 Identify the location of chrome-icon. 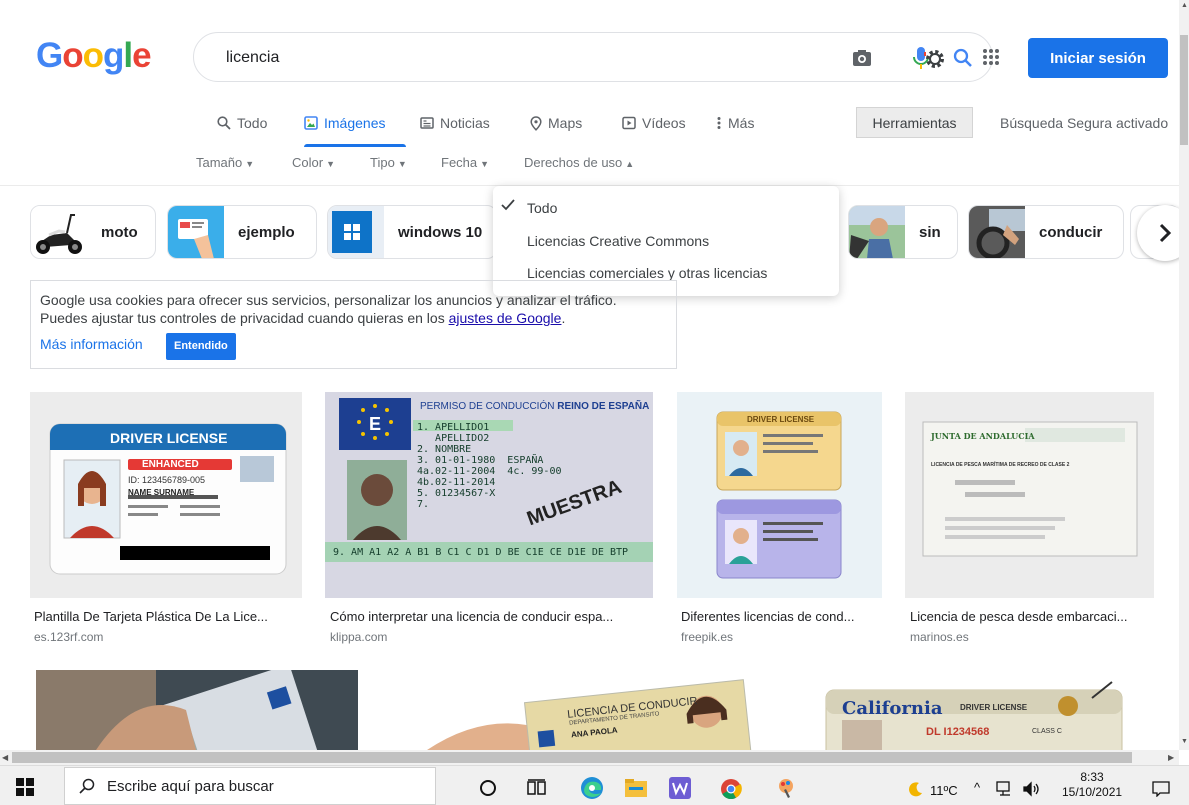
(731, 789).